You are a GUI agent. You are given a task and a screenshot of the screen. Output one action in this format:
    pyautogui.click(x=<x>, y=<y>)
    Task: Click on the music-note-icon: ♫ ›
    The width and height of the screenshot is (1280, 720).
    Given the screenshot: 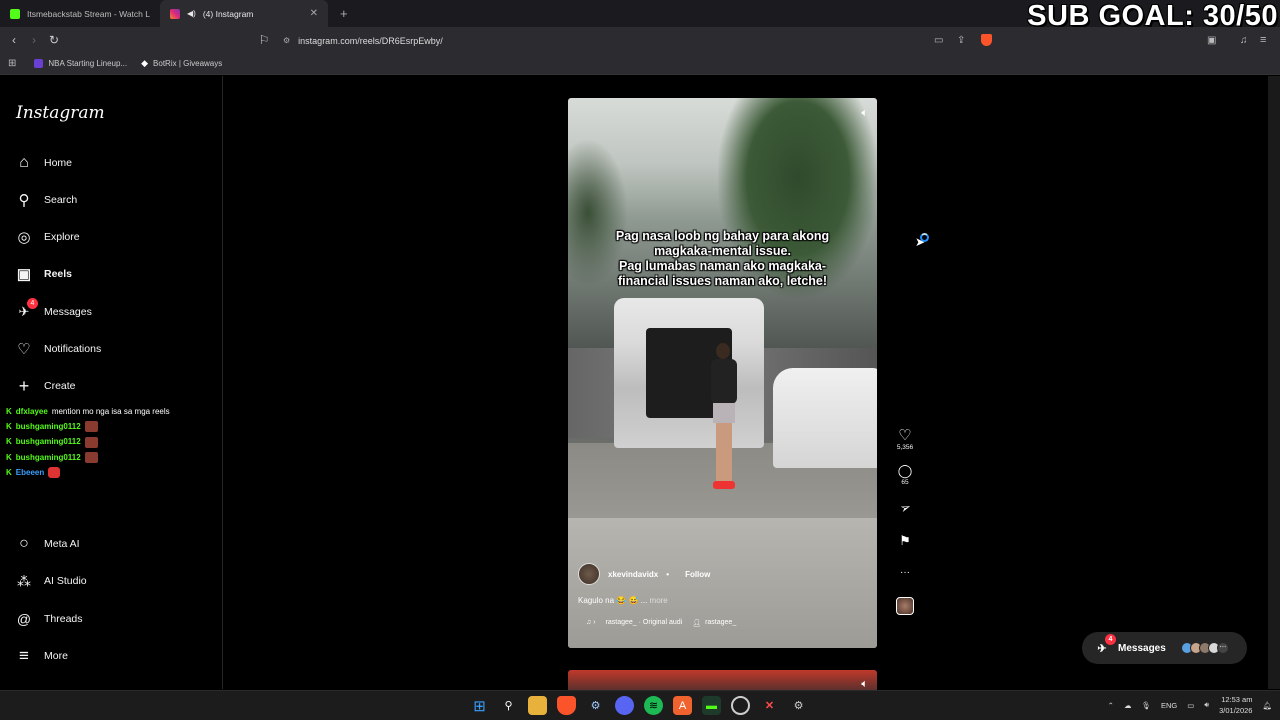 What is the action you would take?
    pyautogui.click(x=591, y=622)
    